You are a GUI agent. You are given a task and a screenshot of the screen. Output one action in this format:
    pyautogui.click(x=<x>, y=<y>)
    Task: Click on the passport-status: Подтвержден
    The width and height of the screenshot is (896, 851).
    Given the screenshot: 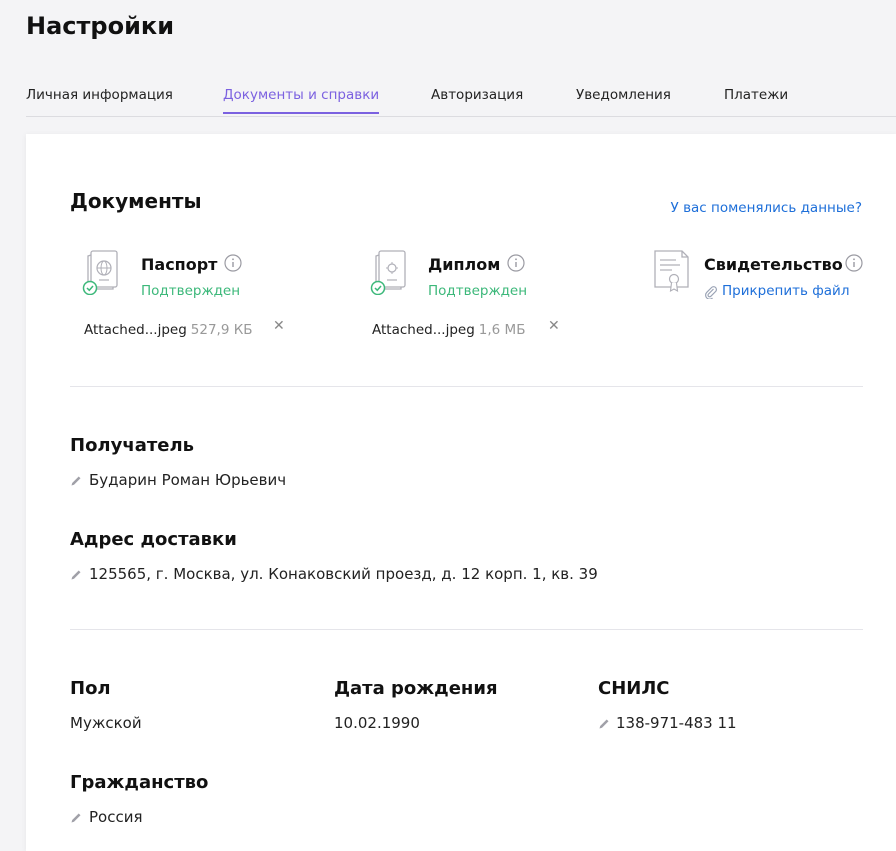 What is the action you would take?
    pyautogui.click(x=191, y=291)
    